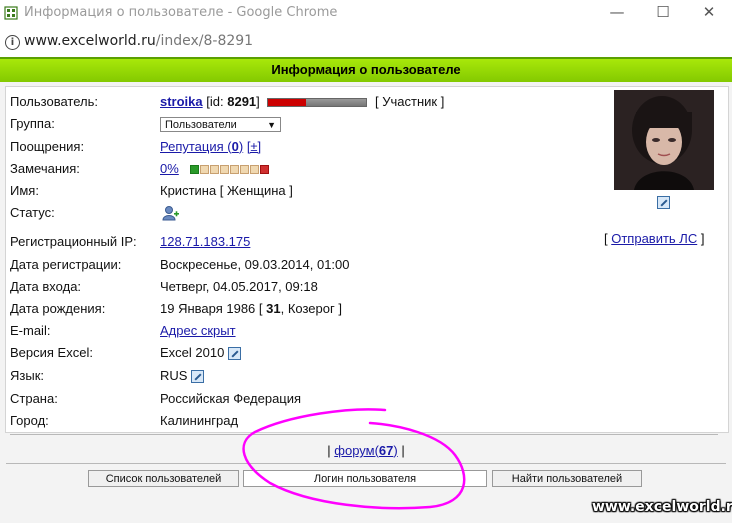 This screenshot has width=732, height=523. I want to click on username-link: stroika, so click(181, 101).